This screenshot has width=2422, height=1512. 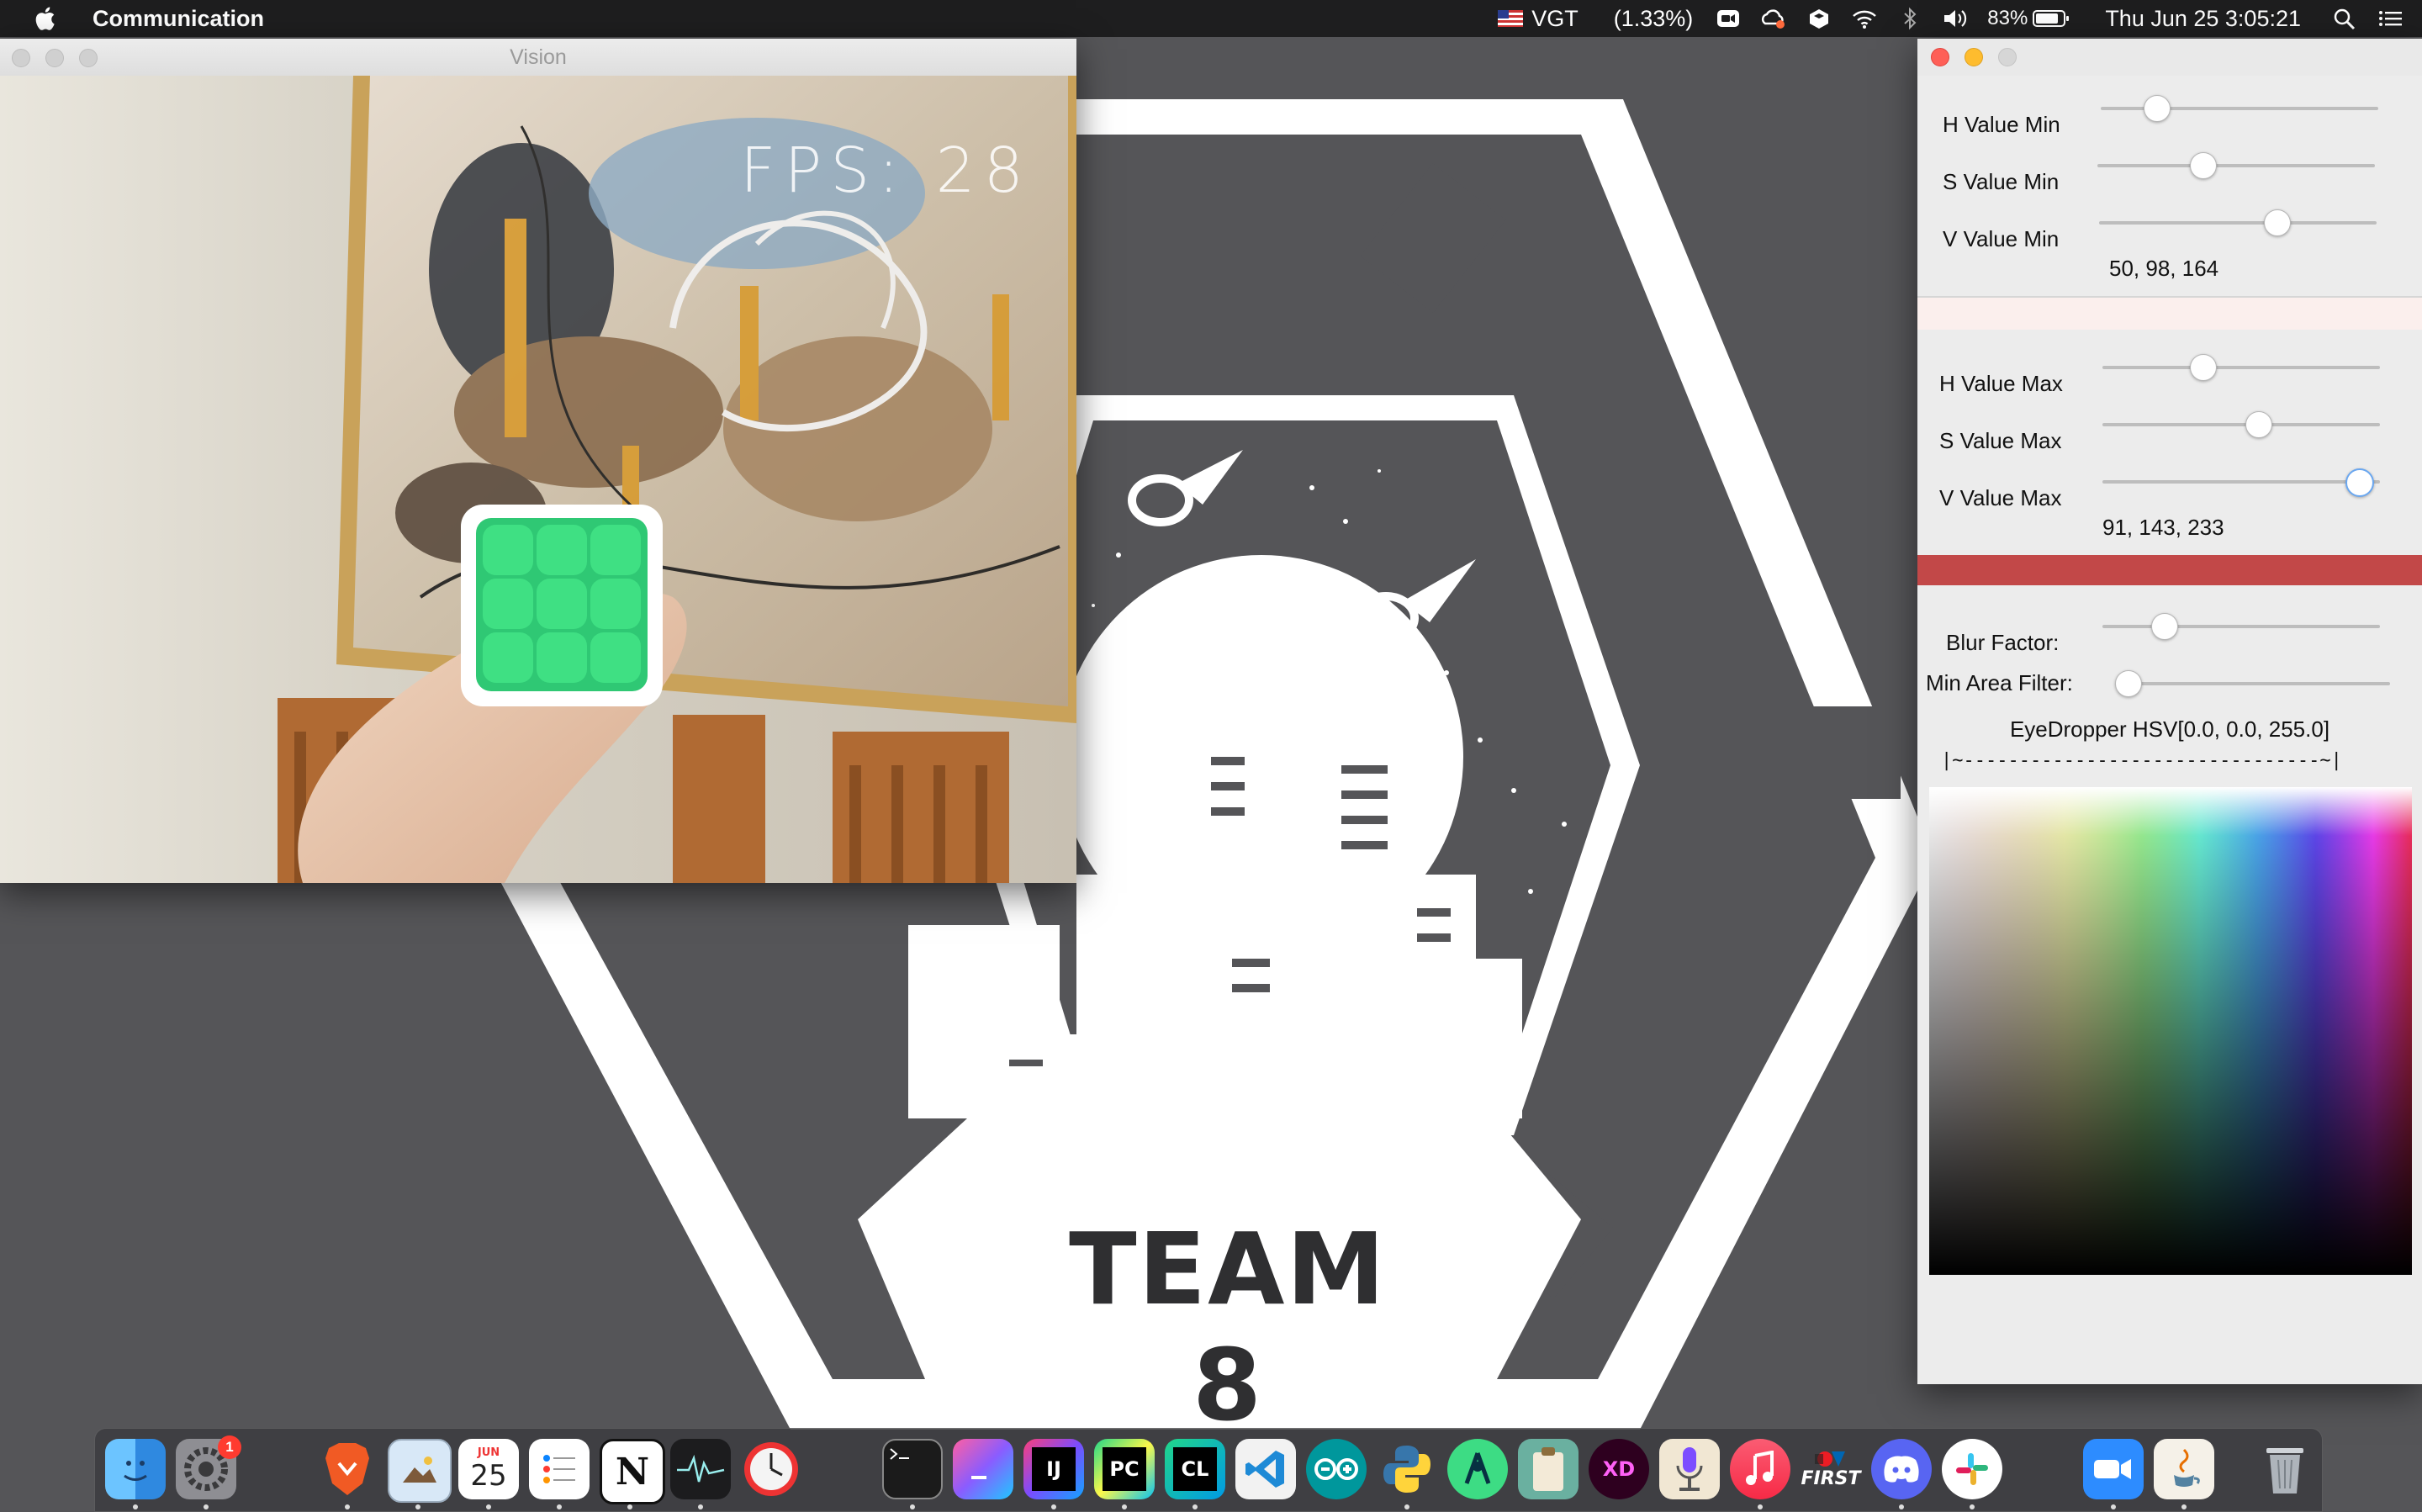 I want to click on h-max-slider, so click(x=2241, y=367).